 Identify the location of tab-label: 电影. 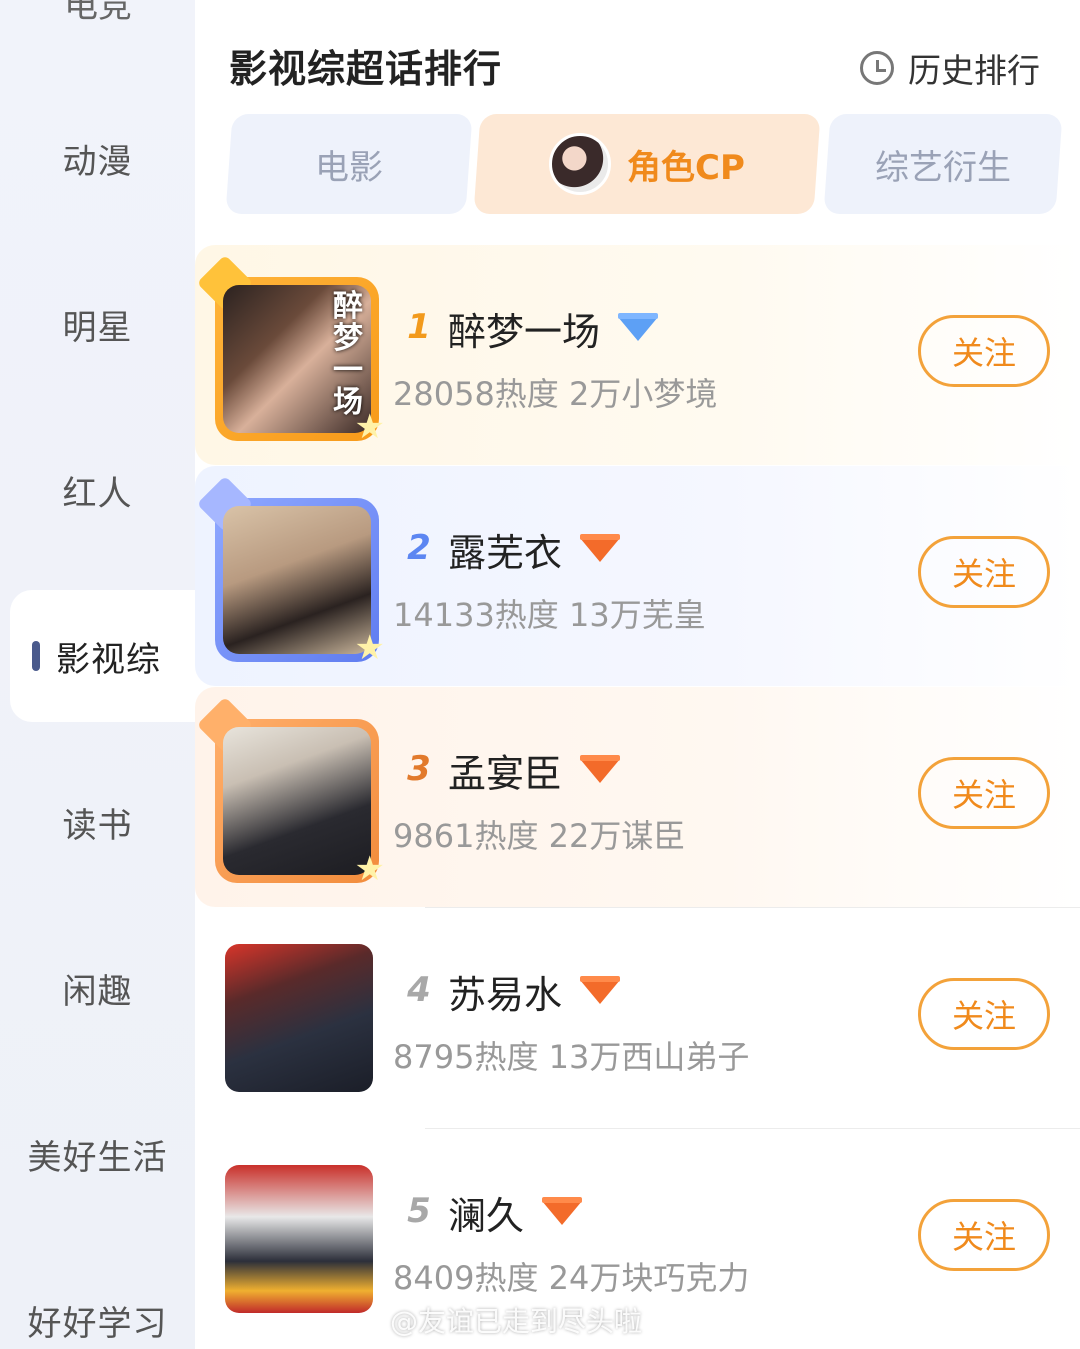
(349, 167).